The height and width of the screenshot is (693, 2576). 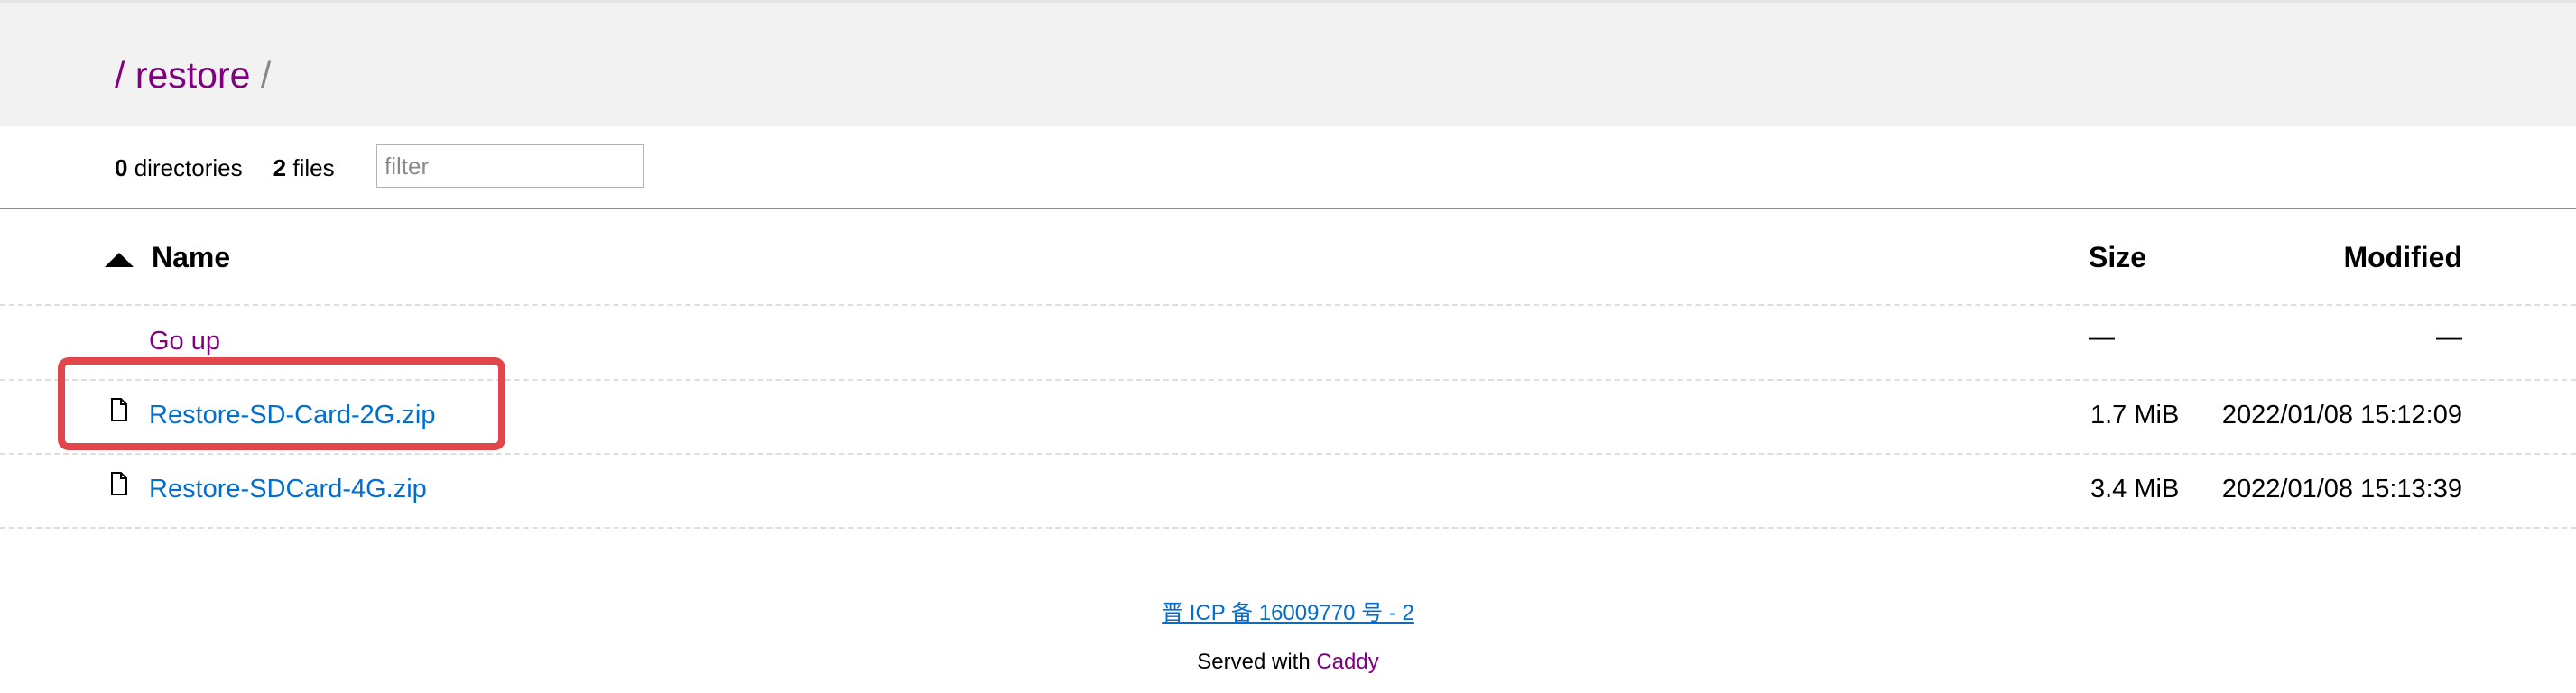 I want to click on caddy-link: Caddy, so click(x=1347, y=662).